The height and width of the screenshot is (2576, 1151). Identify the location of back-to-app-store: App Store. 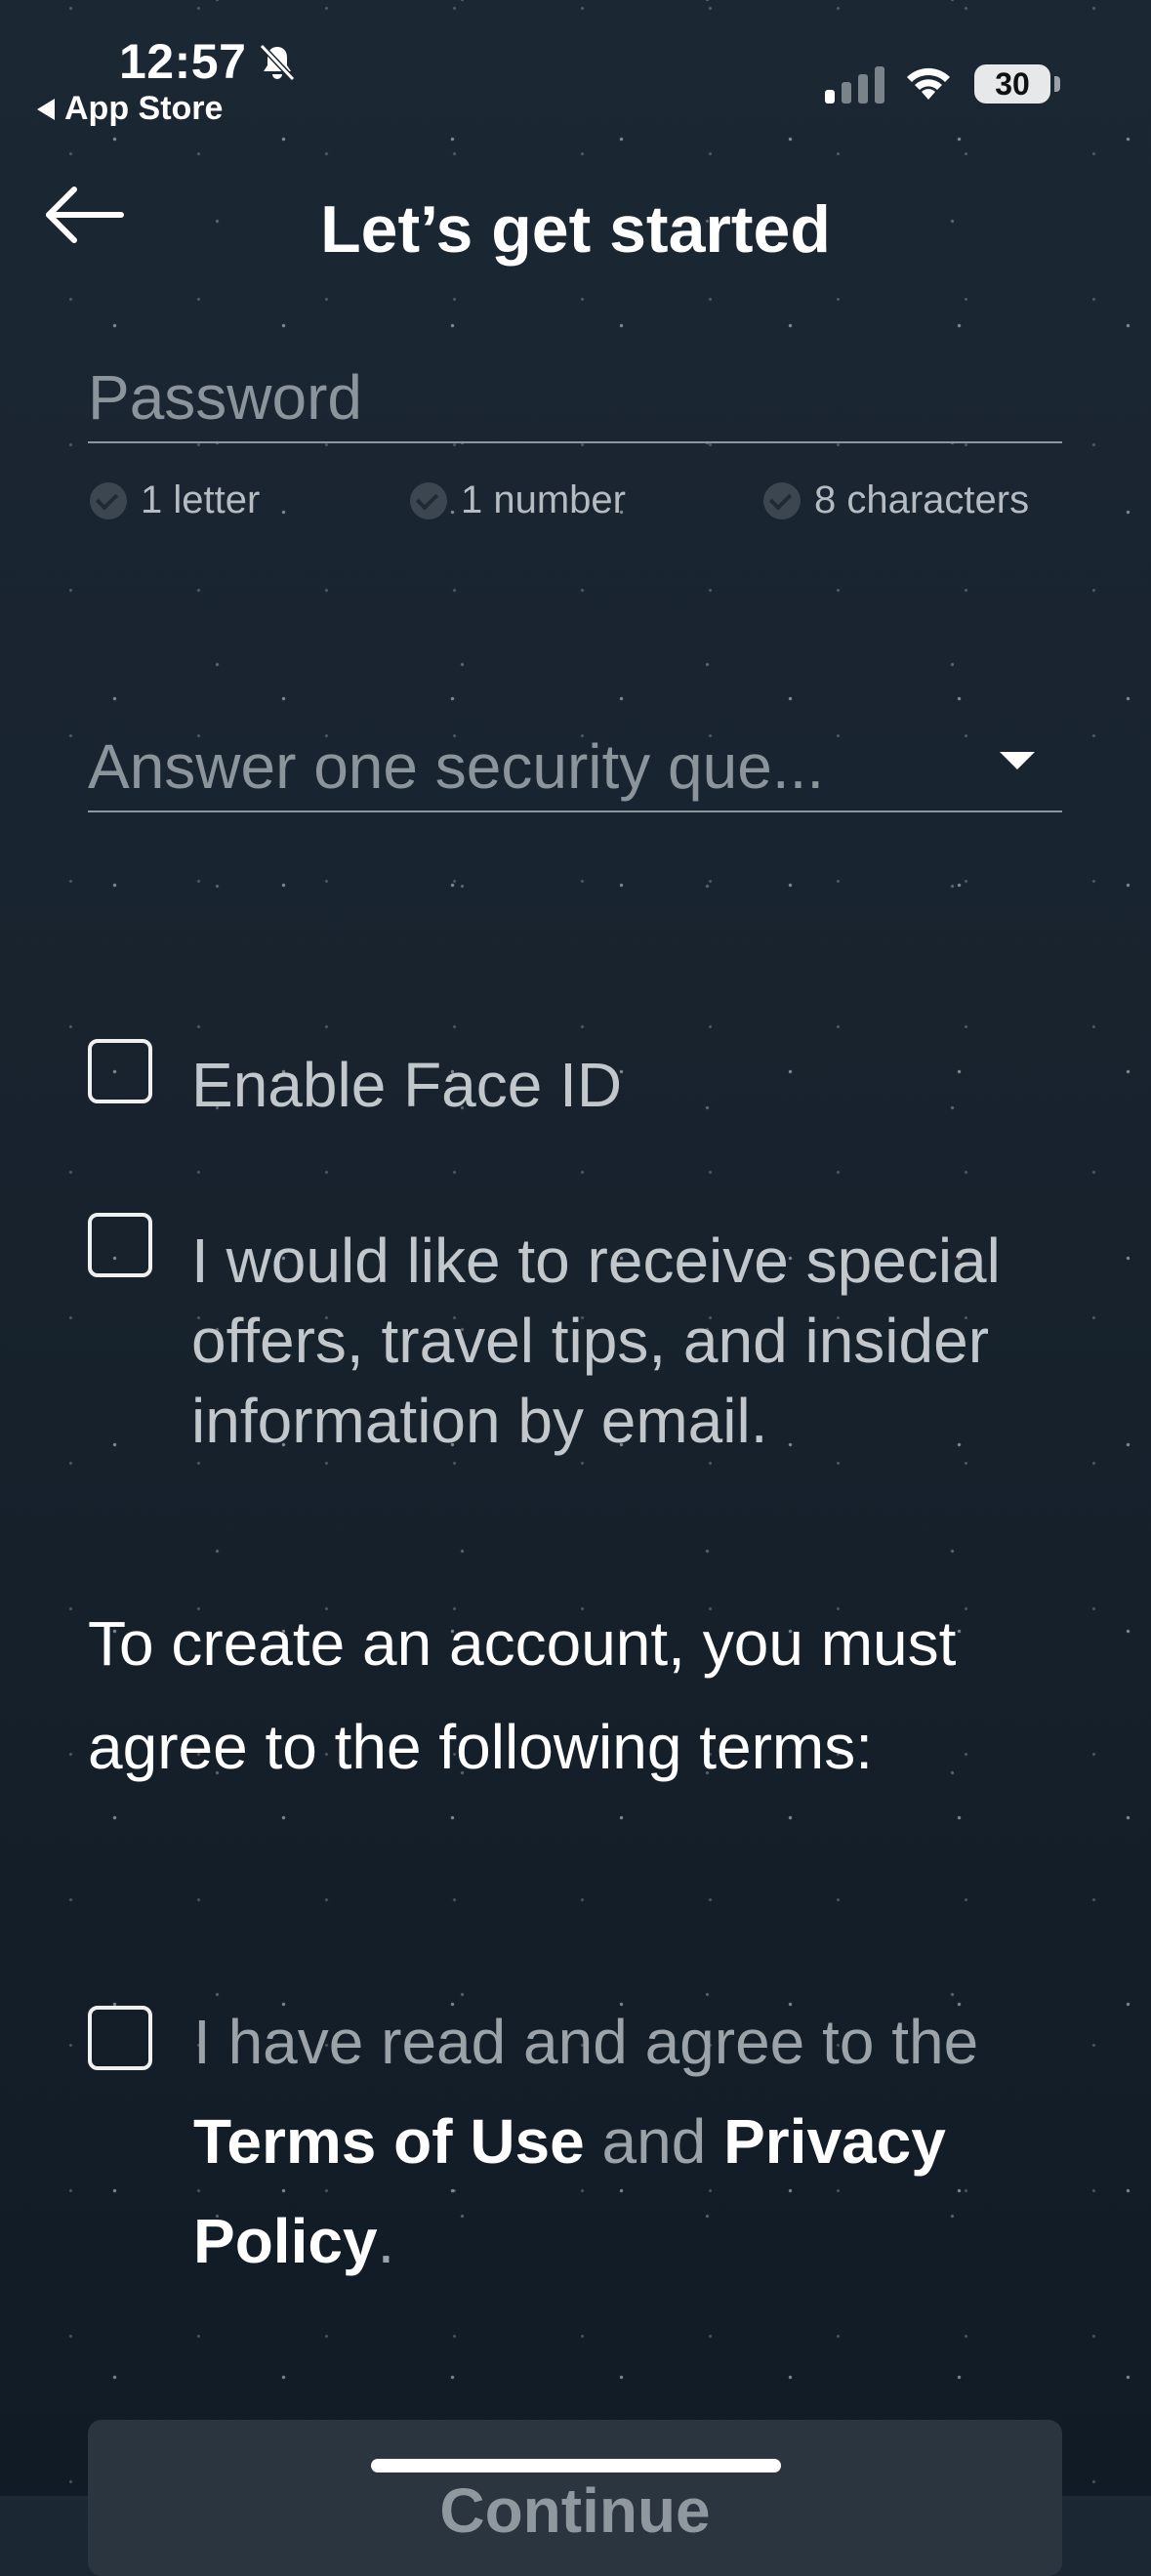
(130, 109).